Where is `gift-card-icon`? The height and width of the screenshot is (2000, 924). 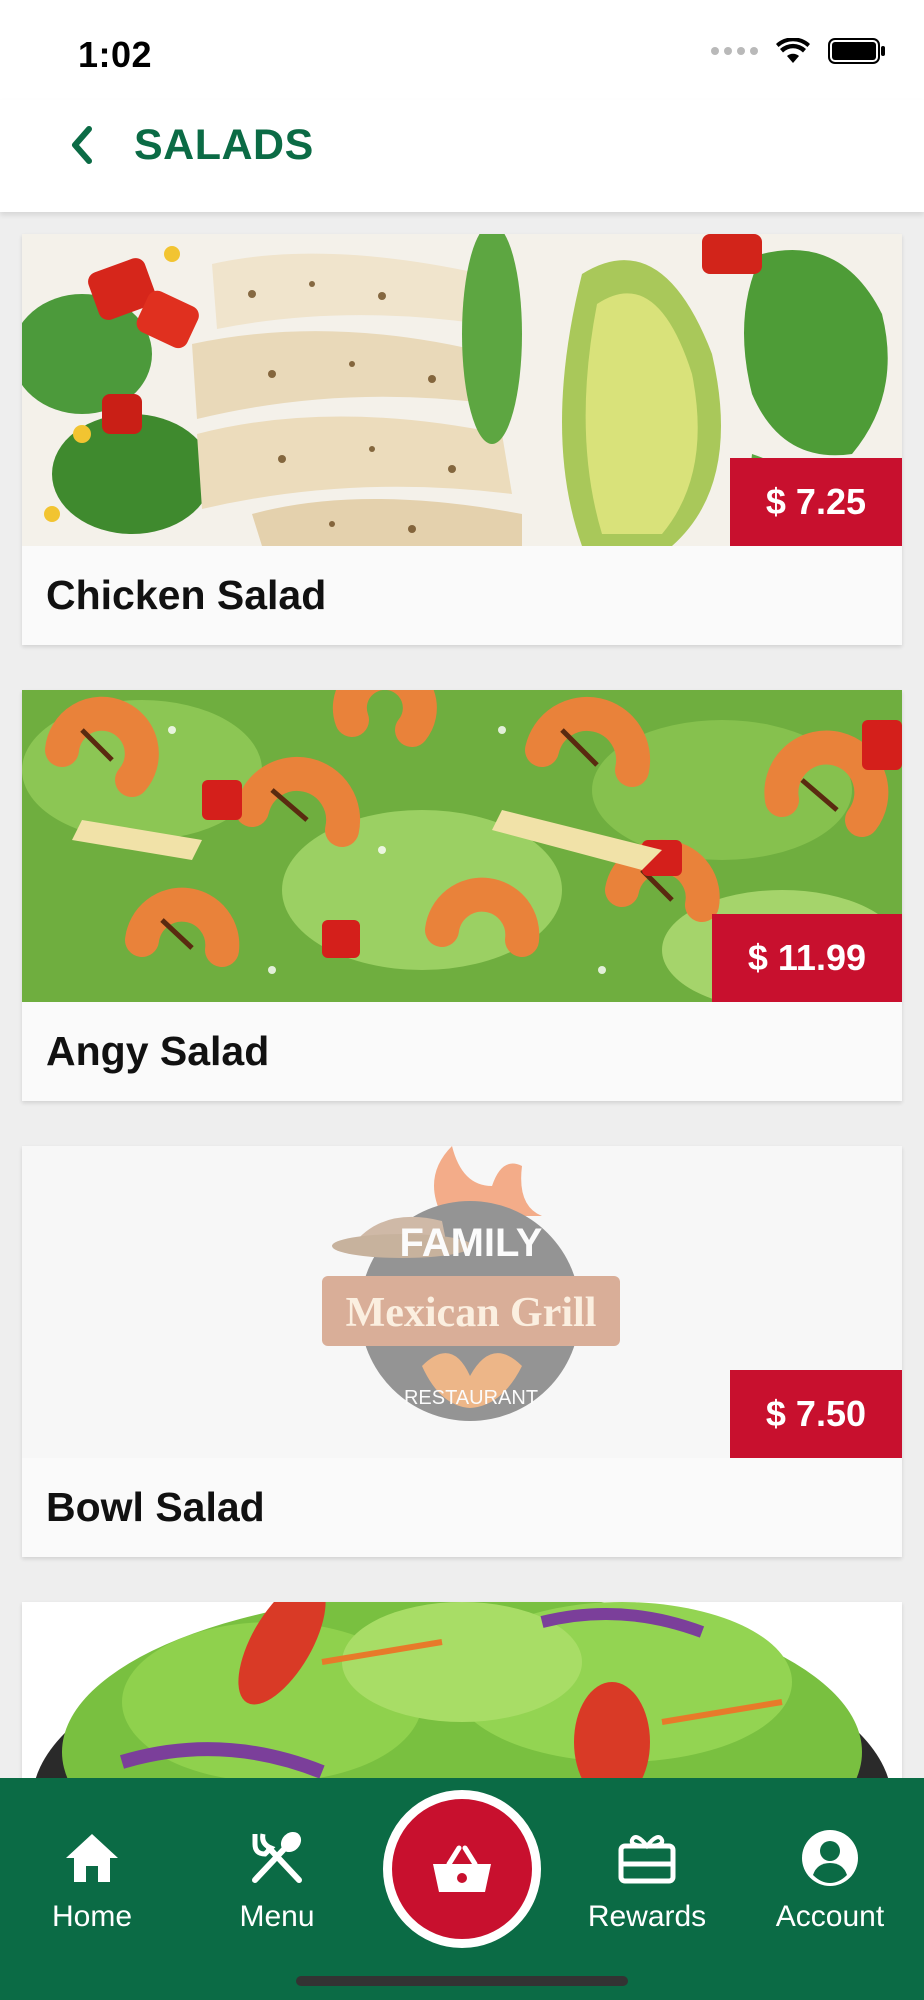
gift-card-icon is located at coordinates (647, 1859).